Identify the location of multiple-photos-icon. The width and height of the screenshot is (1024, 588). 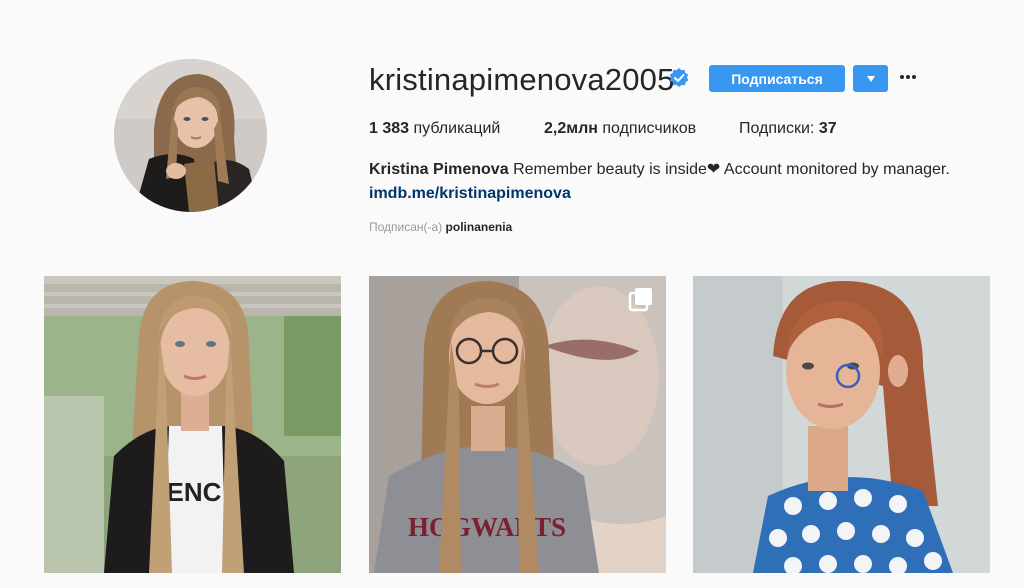
(640, 300).